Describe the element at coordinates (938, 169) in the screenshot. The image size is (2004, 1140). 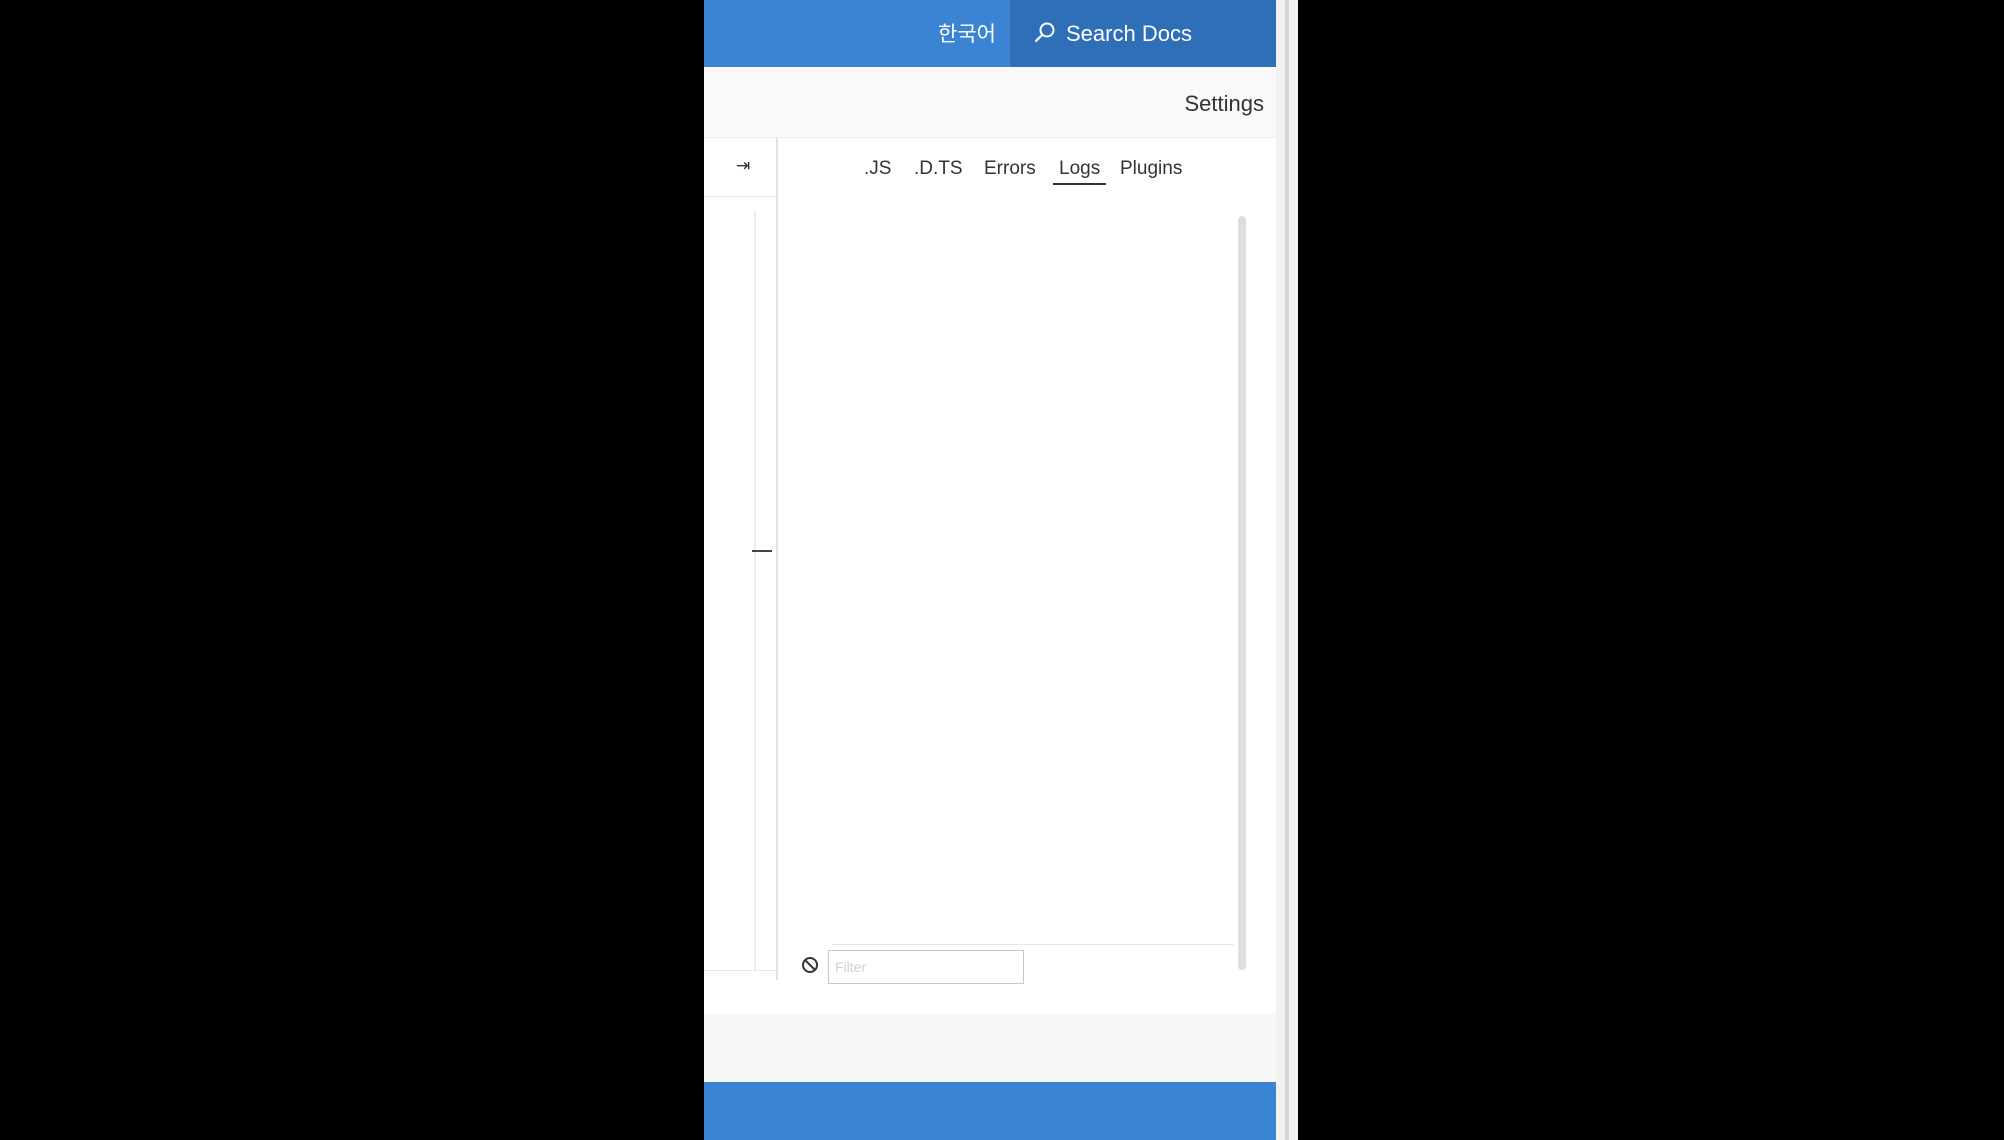
I see `tab-dts: .D.TS` at that location.